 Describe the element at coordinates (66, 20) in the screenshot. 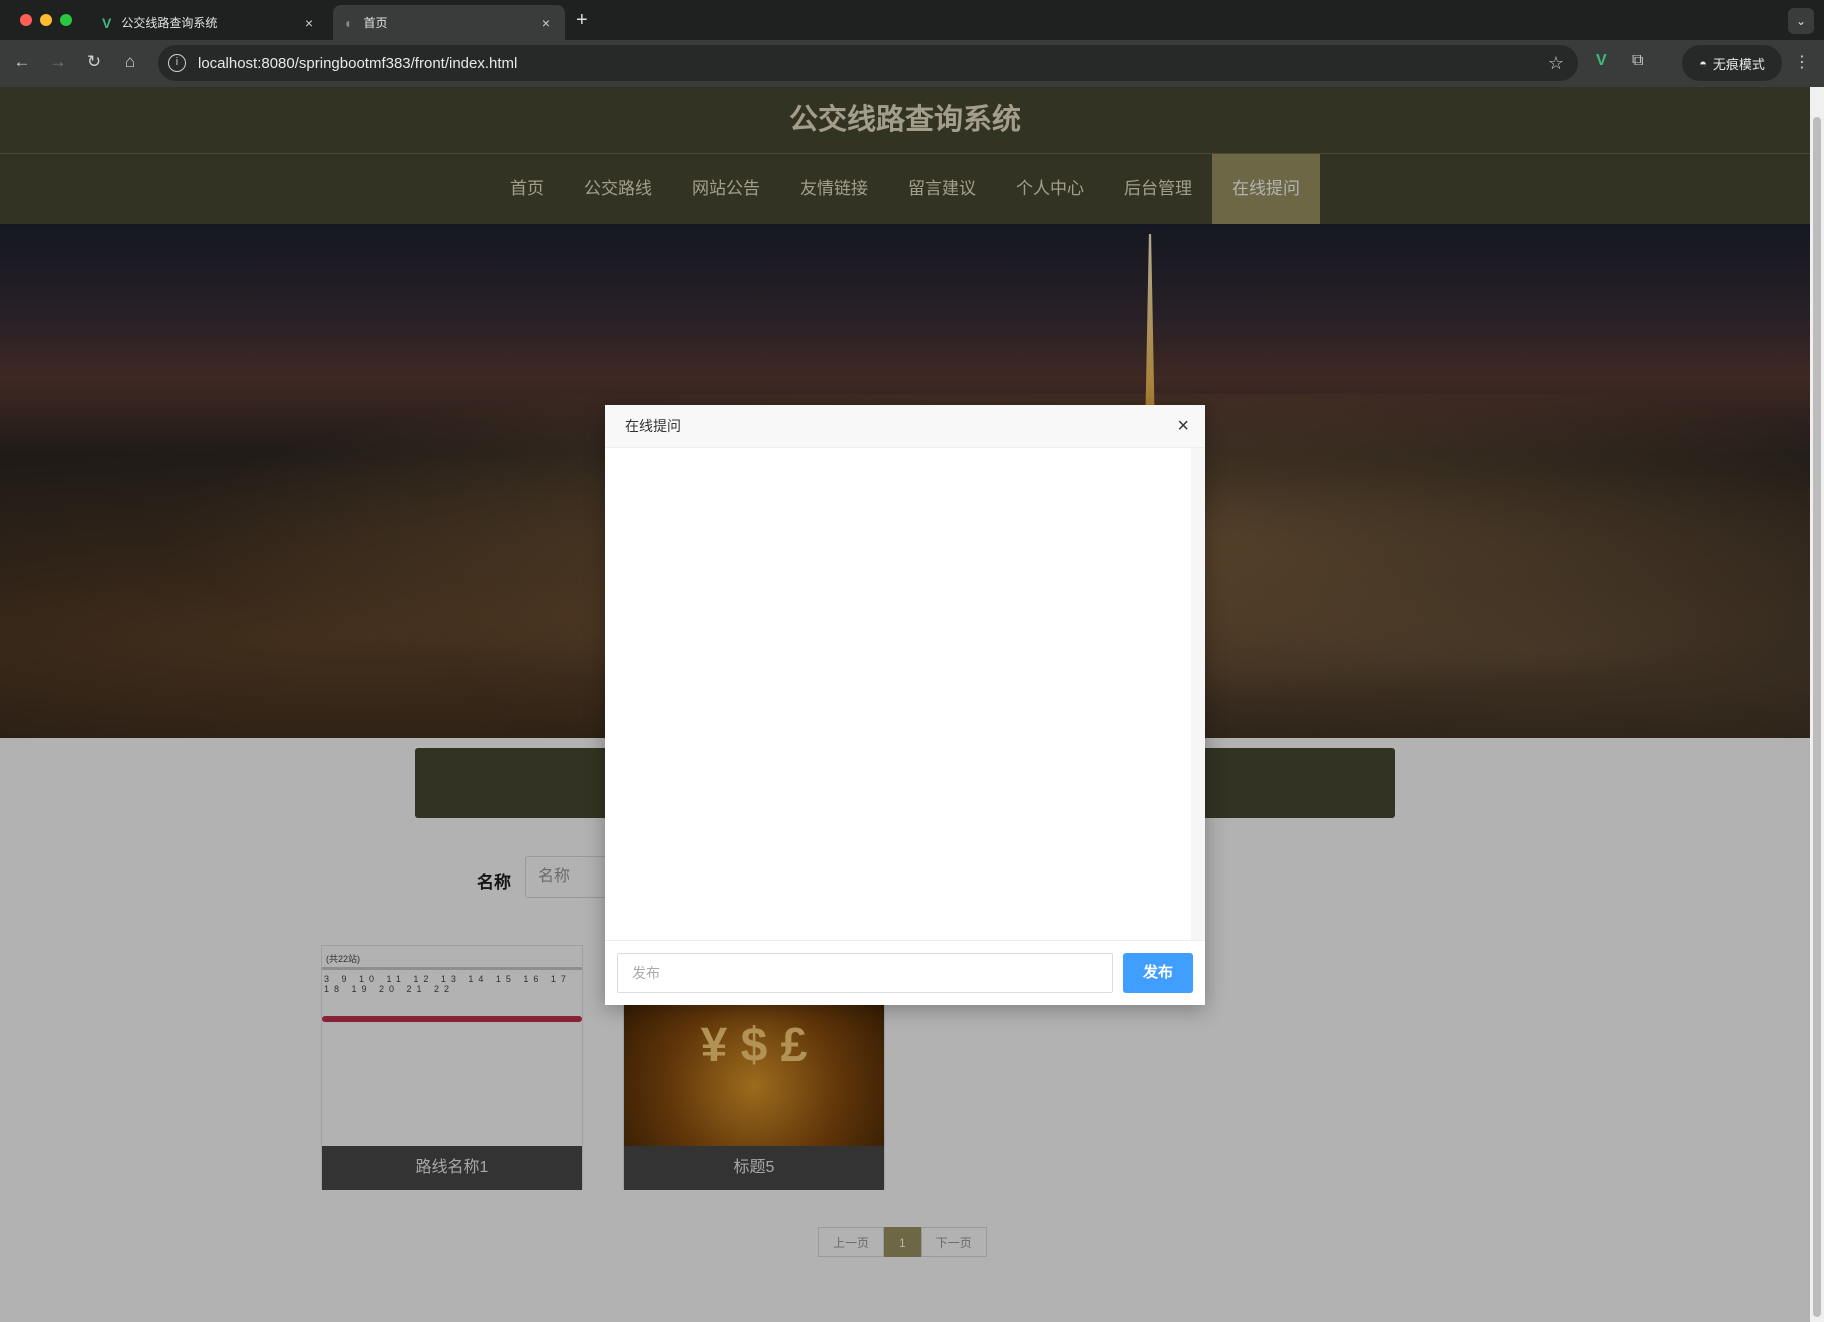

I see `maximize-window-button` at that location.